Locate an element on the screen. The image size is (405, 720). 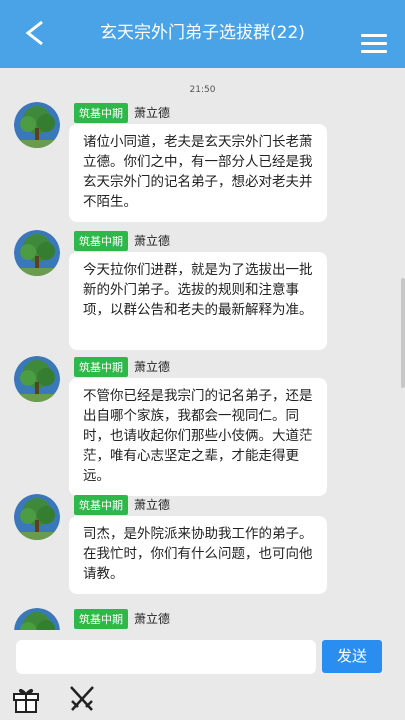
app-header: 玄天宗外门弟子选拔群(22) is located at coordinates (202, 34).